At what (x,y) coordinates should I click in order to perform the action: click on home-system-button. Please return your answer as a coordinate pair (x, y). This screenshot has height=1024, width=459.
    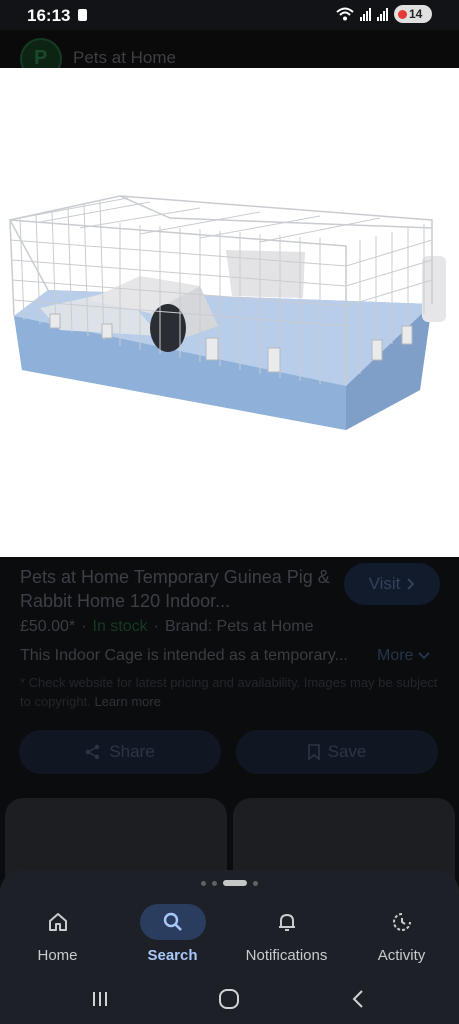
    Looking at the image, I should click on (229, 999).